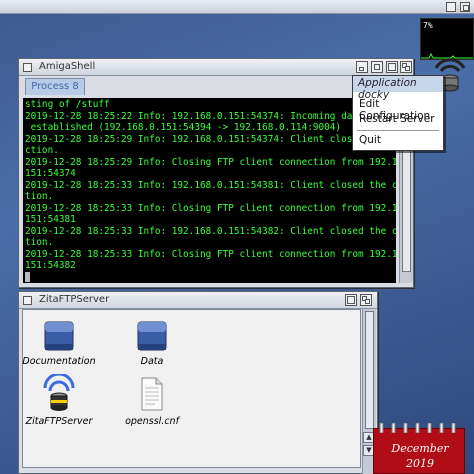 This screenshot has width=474, height=474. Describe the element at coordinates (59, 392) in the screenshot. I see `server-app-icon` at that location.